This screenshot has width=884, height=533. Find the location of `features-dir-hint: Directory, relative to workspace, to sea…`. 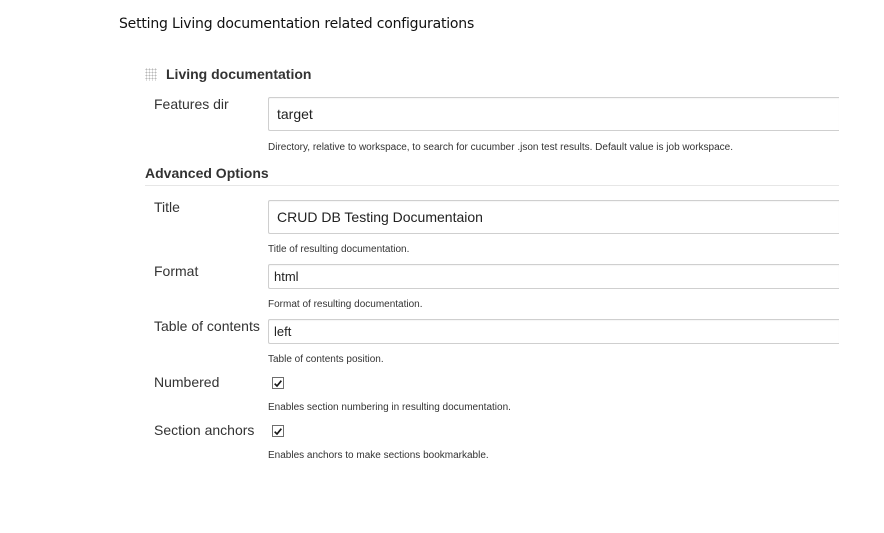

features-dir-hint: Directory, relative to workspace, to sea… is located at coordinates (501, 147).